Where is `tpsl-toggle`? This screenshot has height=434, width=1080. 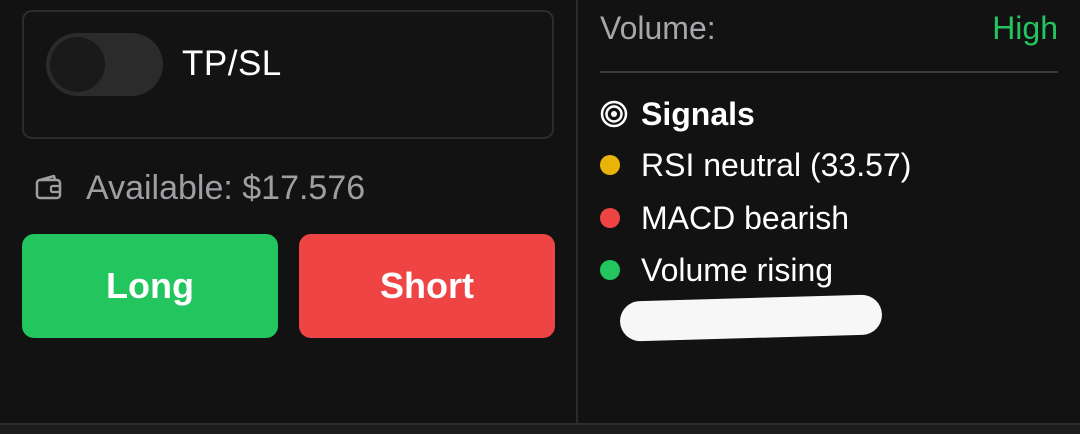
tpsl-toggle is located at coordinates (104, 64).